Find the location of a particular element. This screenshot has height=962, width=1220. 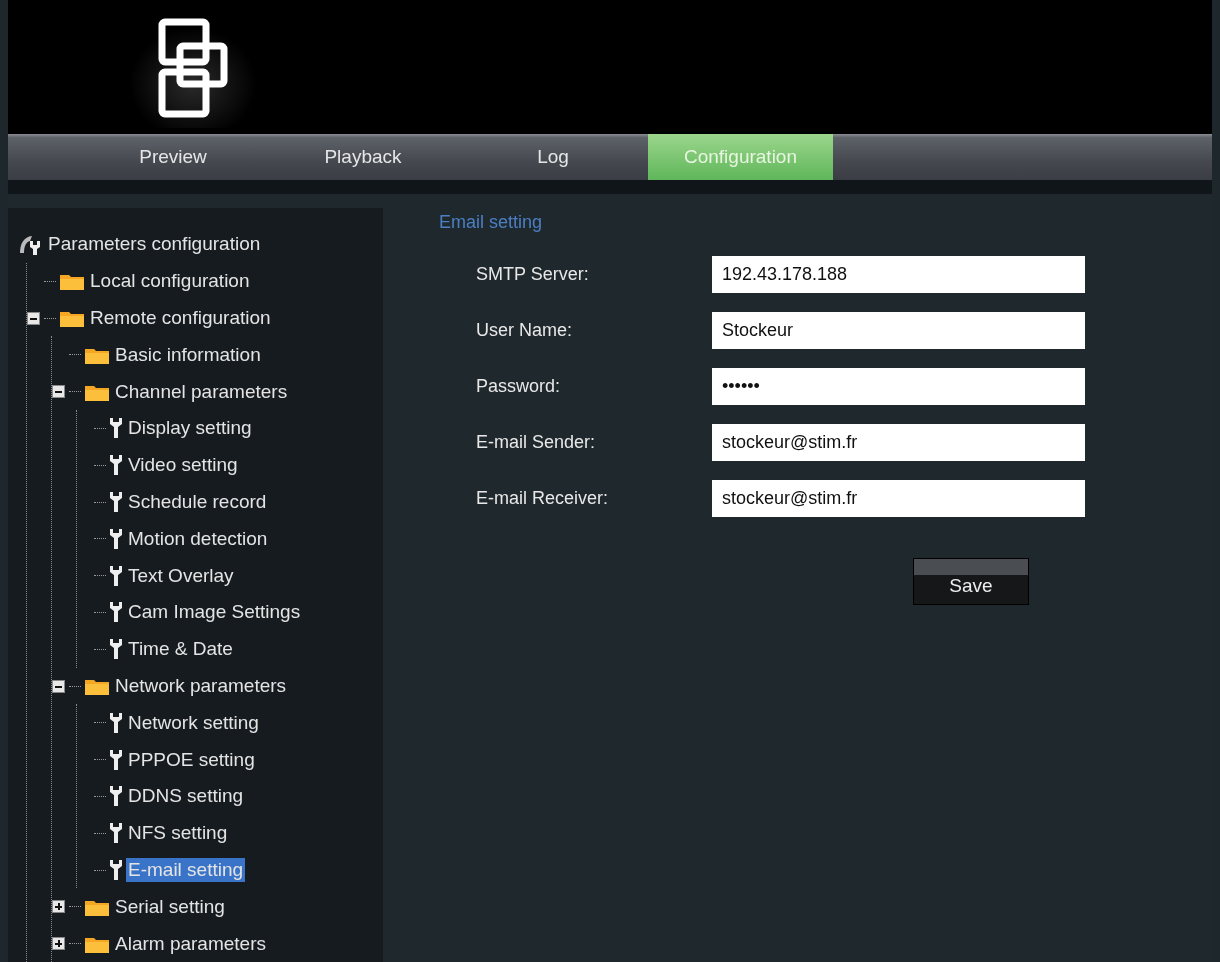

nav-tab: Preview is located at coordinates (173, 157).